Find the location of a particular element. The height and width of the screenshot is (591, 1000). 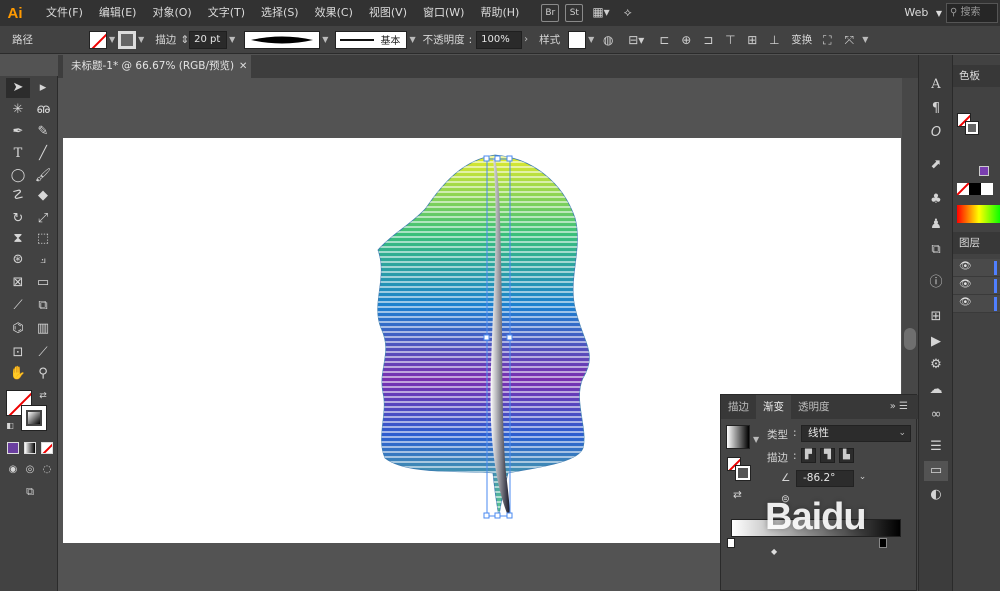

lasso-tool-icon: ഌ is located at coordinates (43, 110).